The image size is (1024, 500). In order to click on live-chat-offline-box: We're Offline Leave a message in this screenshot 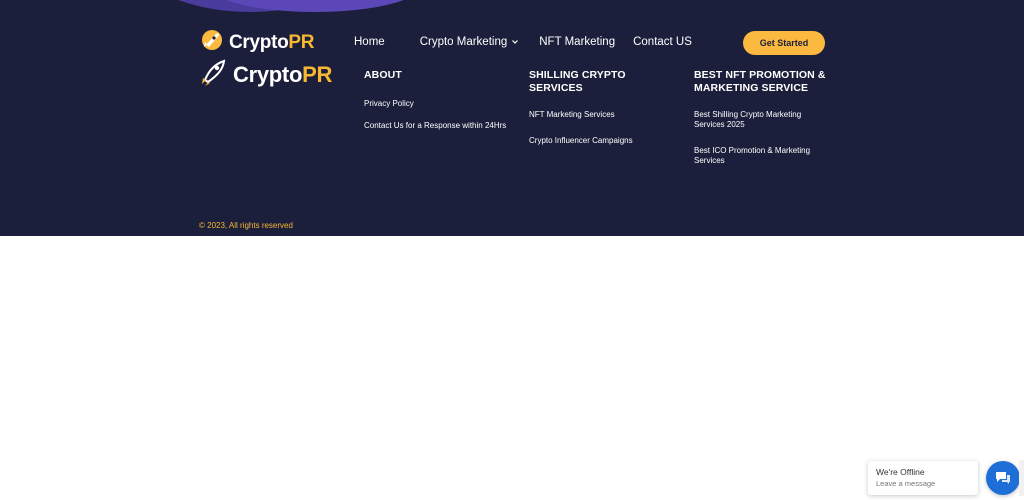, I will do `click(923, 478)`.